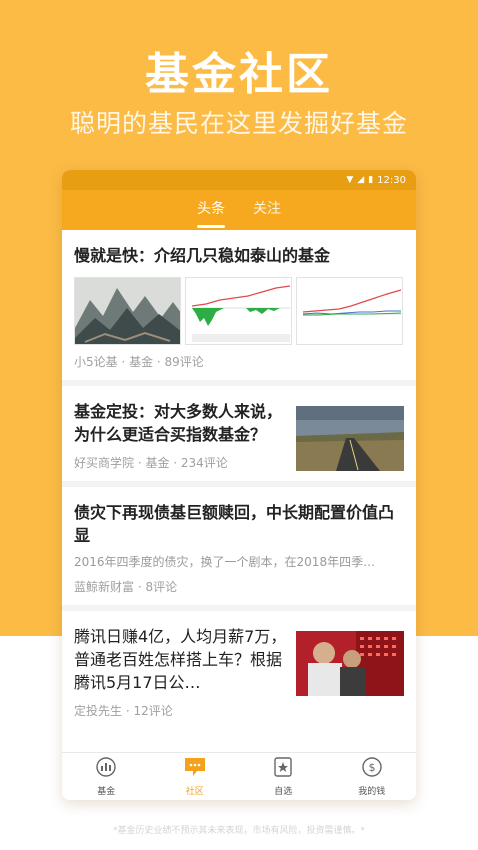 This screenshot has height=850, width=478. Describe the element at coordinates (238, 123) in the screenshot. I see `hero-subtitle: 聪明的基民在这里发掘好基金` at that location.